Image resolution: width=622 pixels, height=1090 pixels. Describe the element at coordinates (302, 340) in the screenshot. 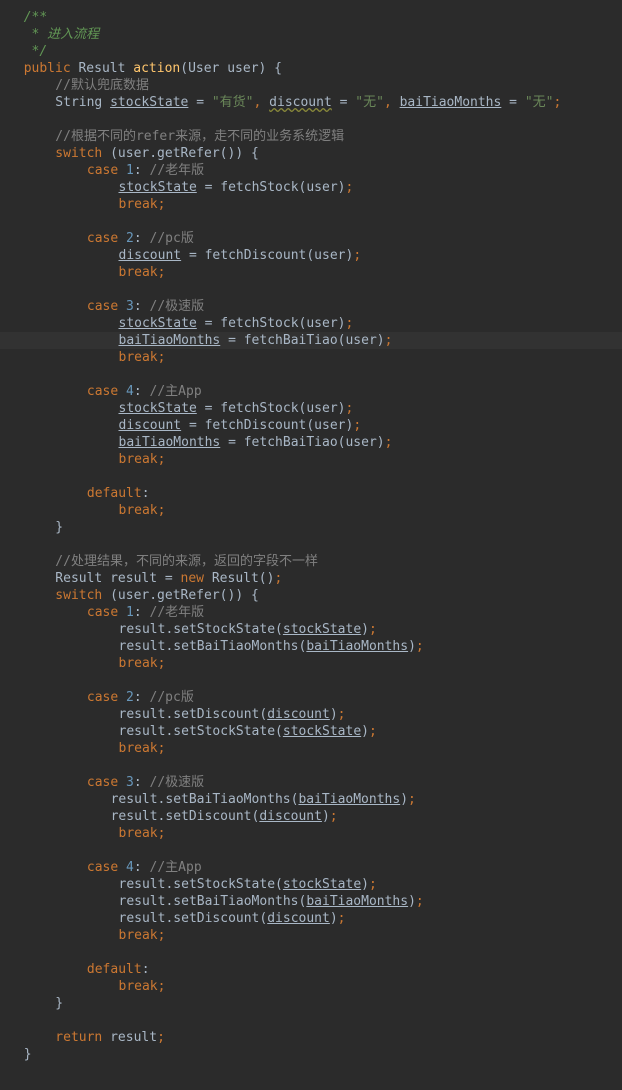

I see `code-token: = fetchBaiTiao(user)` at that location.